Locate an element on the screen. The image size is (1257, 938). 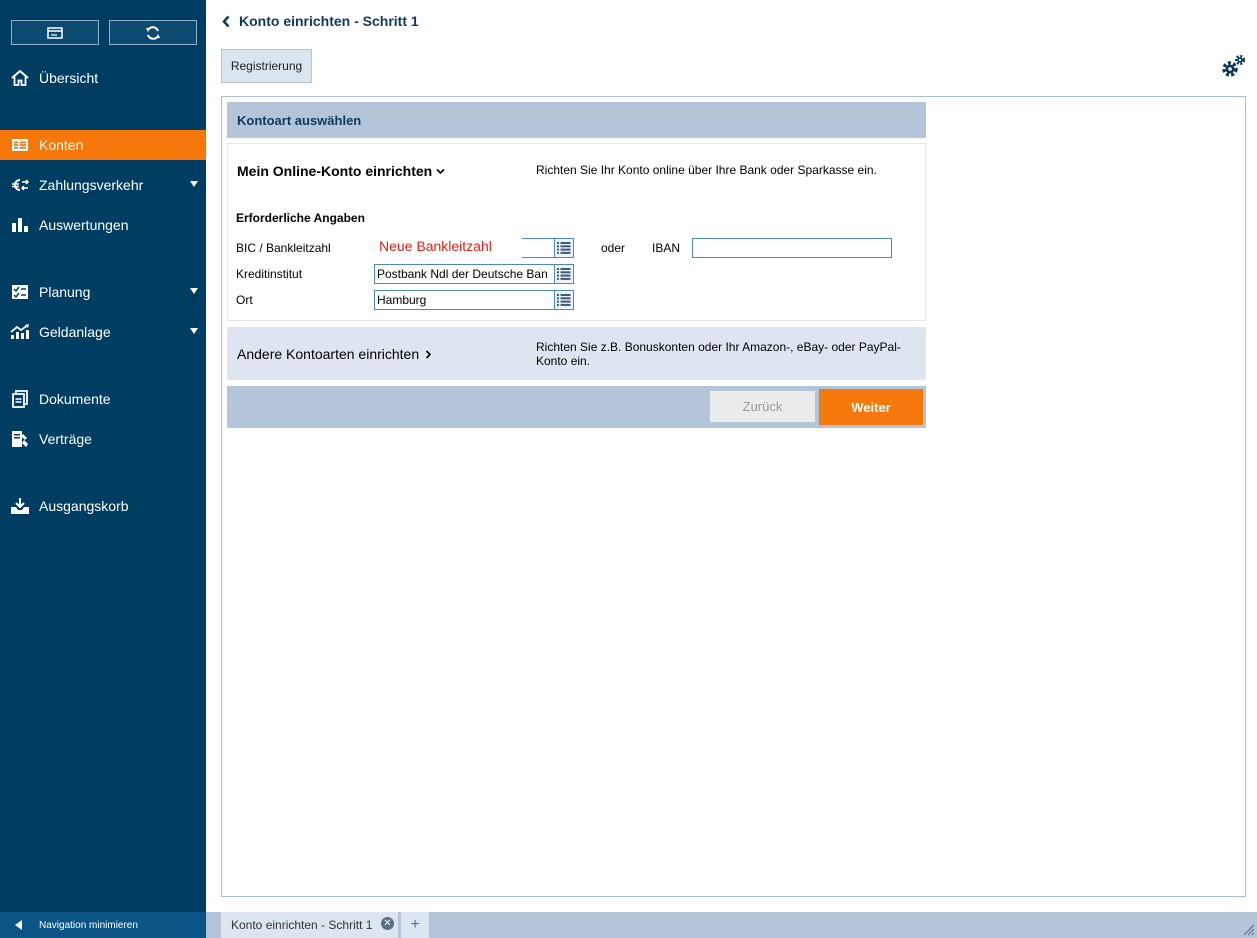
sidebar-item-label: Konten is located at coordinates (61, 145).